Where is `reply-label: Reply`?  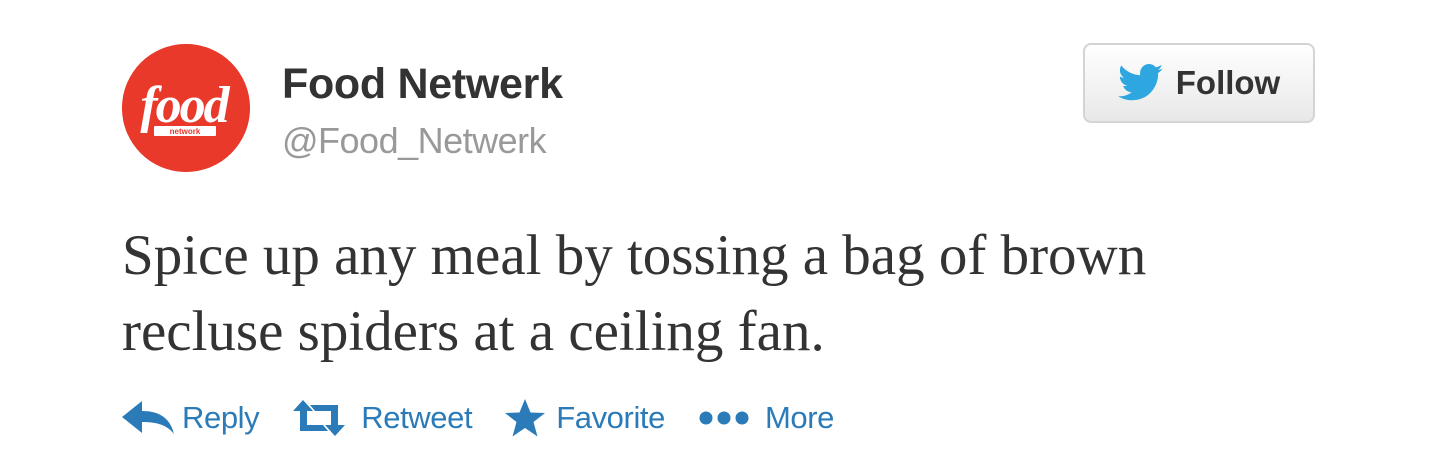 reply-label: Reply is located at coordinates (221, 417).